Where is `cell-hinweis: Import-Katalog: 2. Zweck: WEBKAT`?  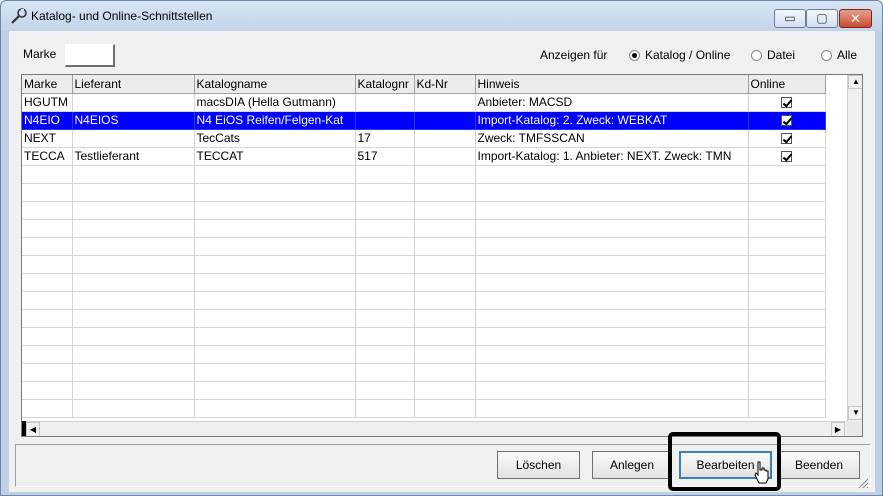 cell-hinweis: Import-Katalog: 2. Zweck: WEBKAT is located at coordinates (612, 120).